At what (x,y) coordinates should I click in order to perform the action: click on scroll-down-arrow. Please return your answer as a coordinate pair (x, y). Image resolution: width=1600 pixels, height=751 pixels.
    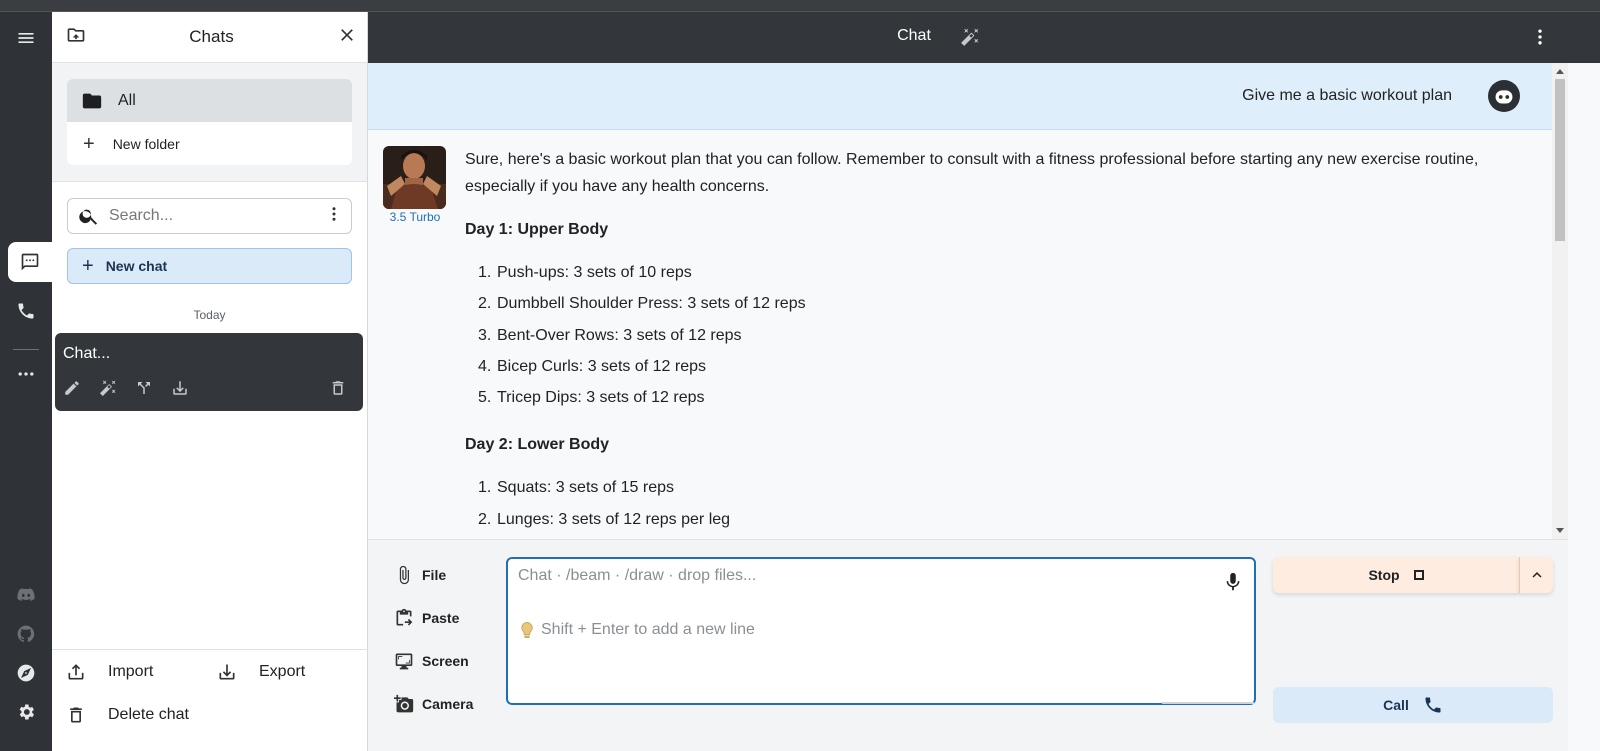
    Looking at the image, I should click on (1560, 530).